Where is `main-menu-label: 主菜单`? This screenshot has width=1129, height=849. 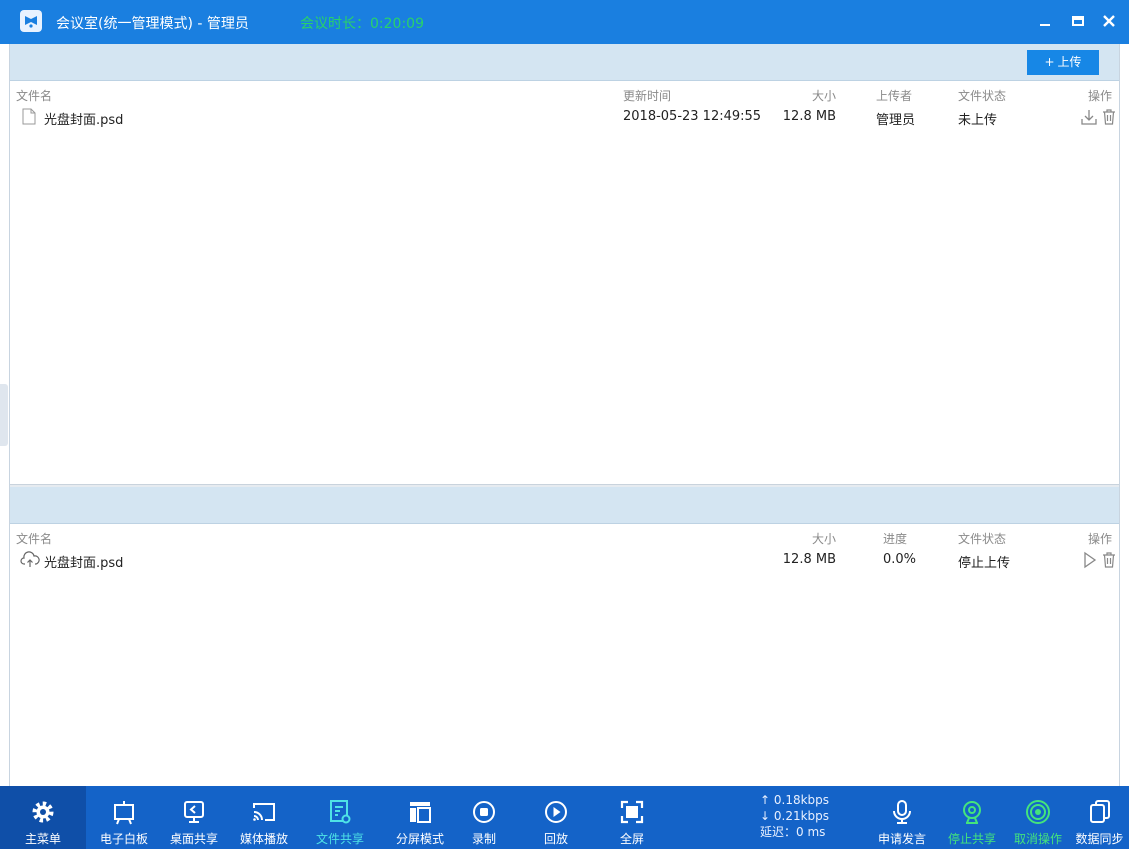
main-menu-label: 主菜单 is located at coordinates (42, 839).